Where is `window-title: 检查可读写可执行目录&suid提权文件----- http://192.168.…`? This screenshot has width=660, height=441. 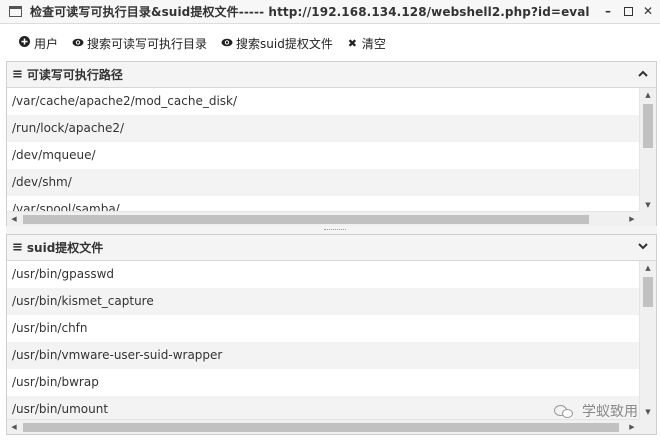
window-title: 检查可读写可执行目录&suid提权文件----- http://192.168.… is located at coordinates (310, 12).